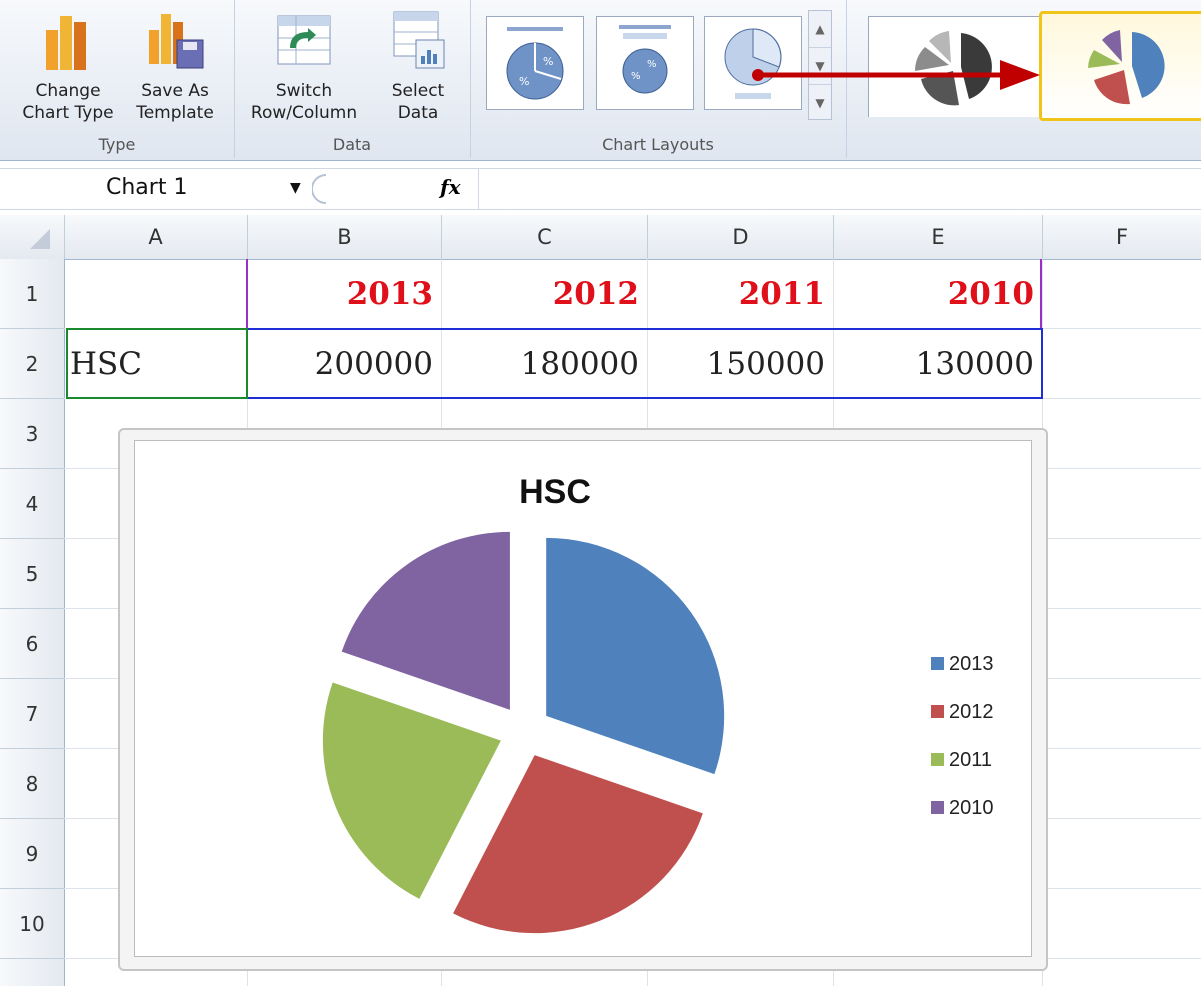 The image size is (1201, 986). Describe the element at coordinates (1122, 237) in the screenshot. I see `column-header-f: F` at that location.